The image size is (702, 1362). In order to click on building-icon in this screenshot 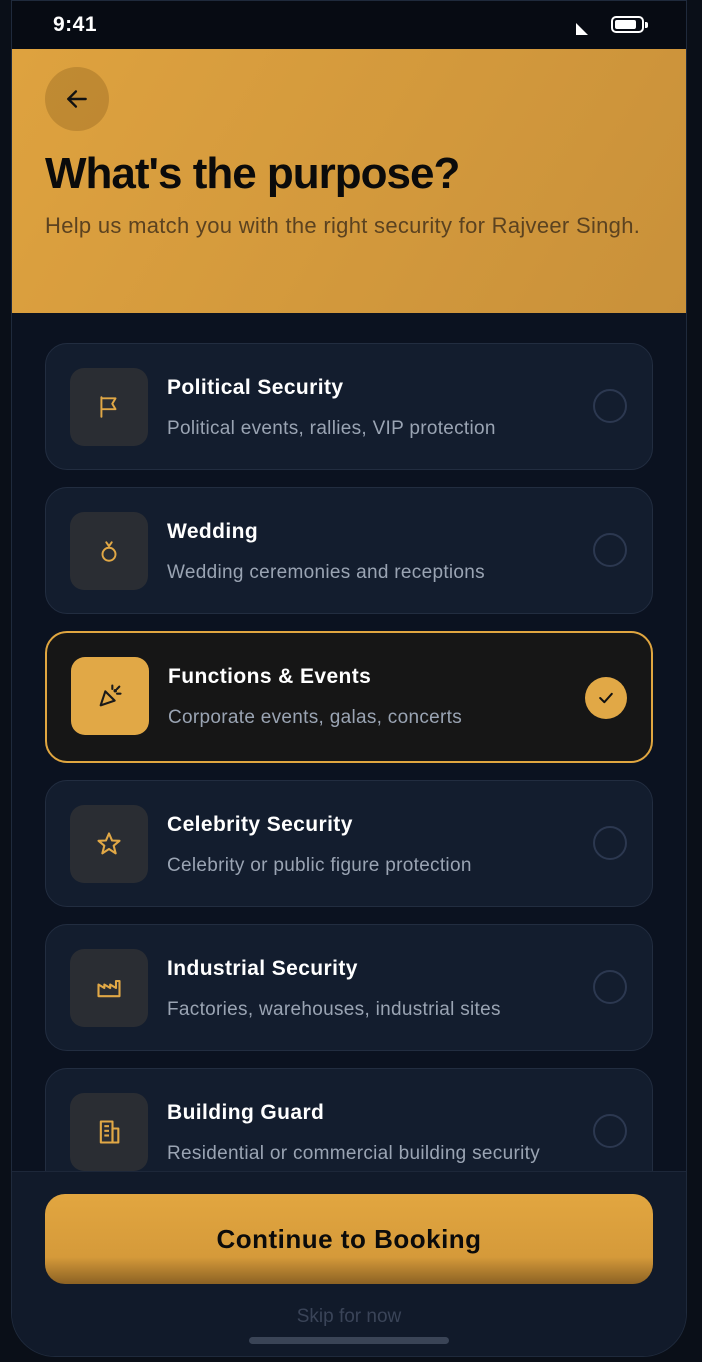, I will do `click(109, 1132)`.